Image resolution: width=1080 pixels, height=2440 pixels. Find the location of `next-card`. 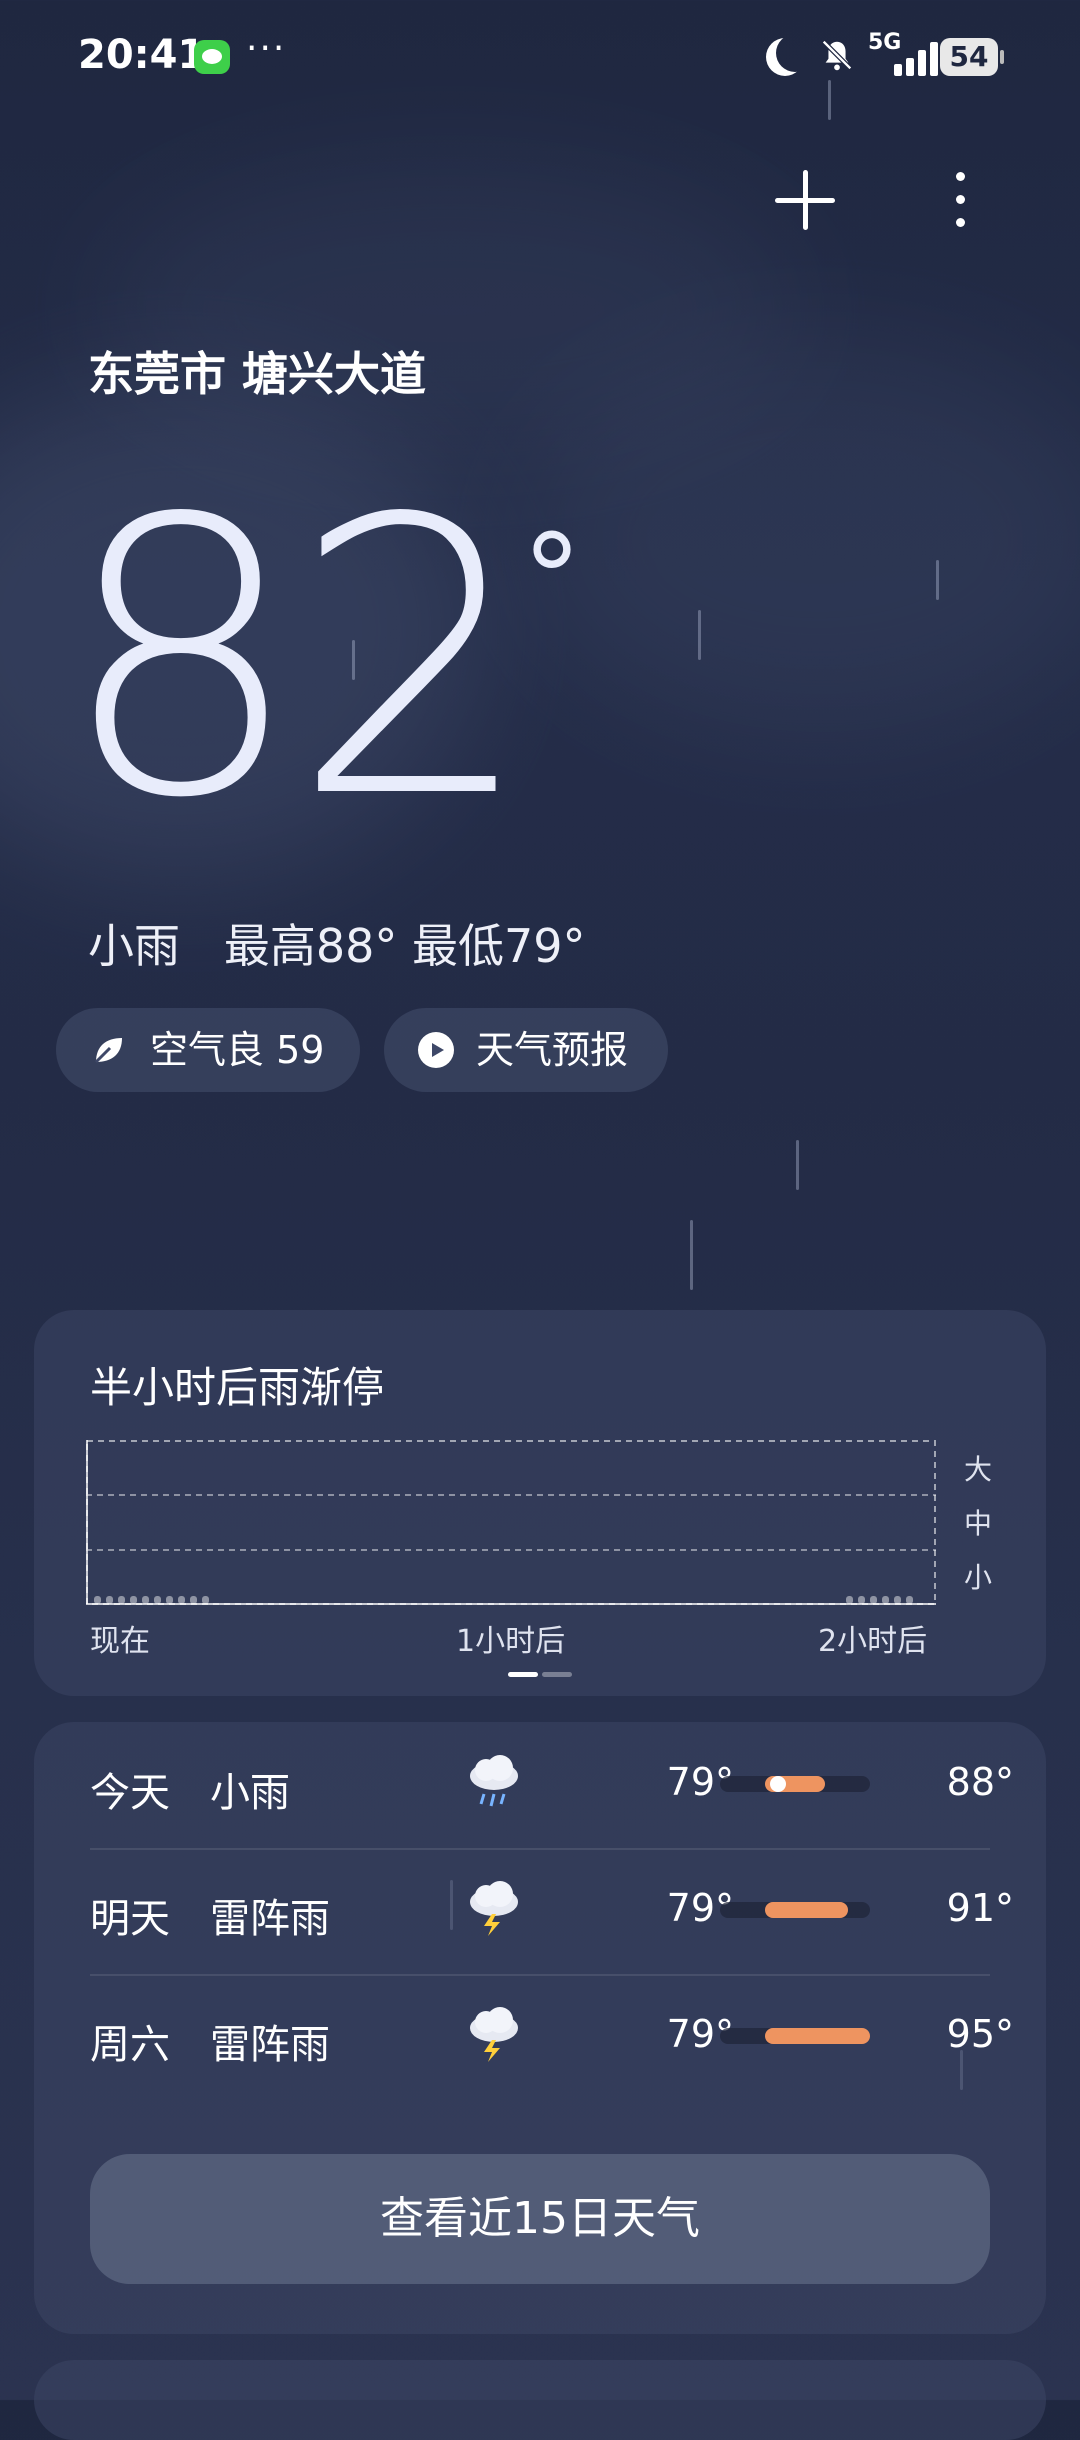

next-card is located at coordinates (540, 2400).